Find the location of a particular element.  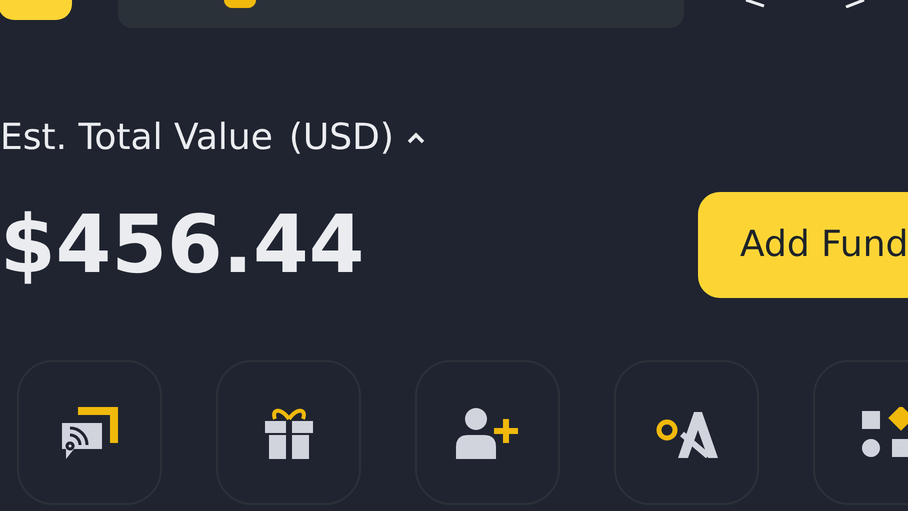

broadcast-icon is located at coordinates (90, 432).